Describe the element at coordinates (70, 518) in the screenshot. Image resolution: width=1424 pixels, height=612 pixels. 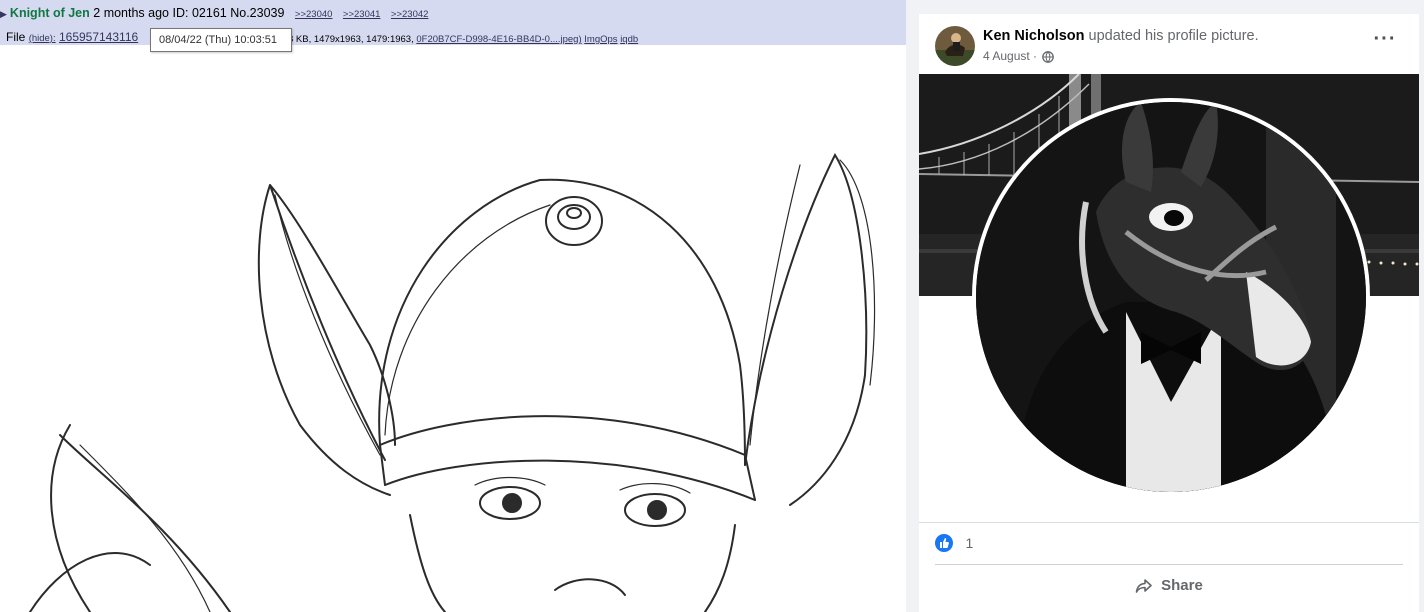
I see `hair-sketch` at that location.